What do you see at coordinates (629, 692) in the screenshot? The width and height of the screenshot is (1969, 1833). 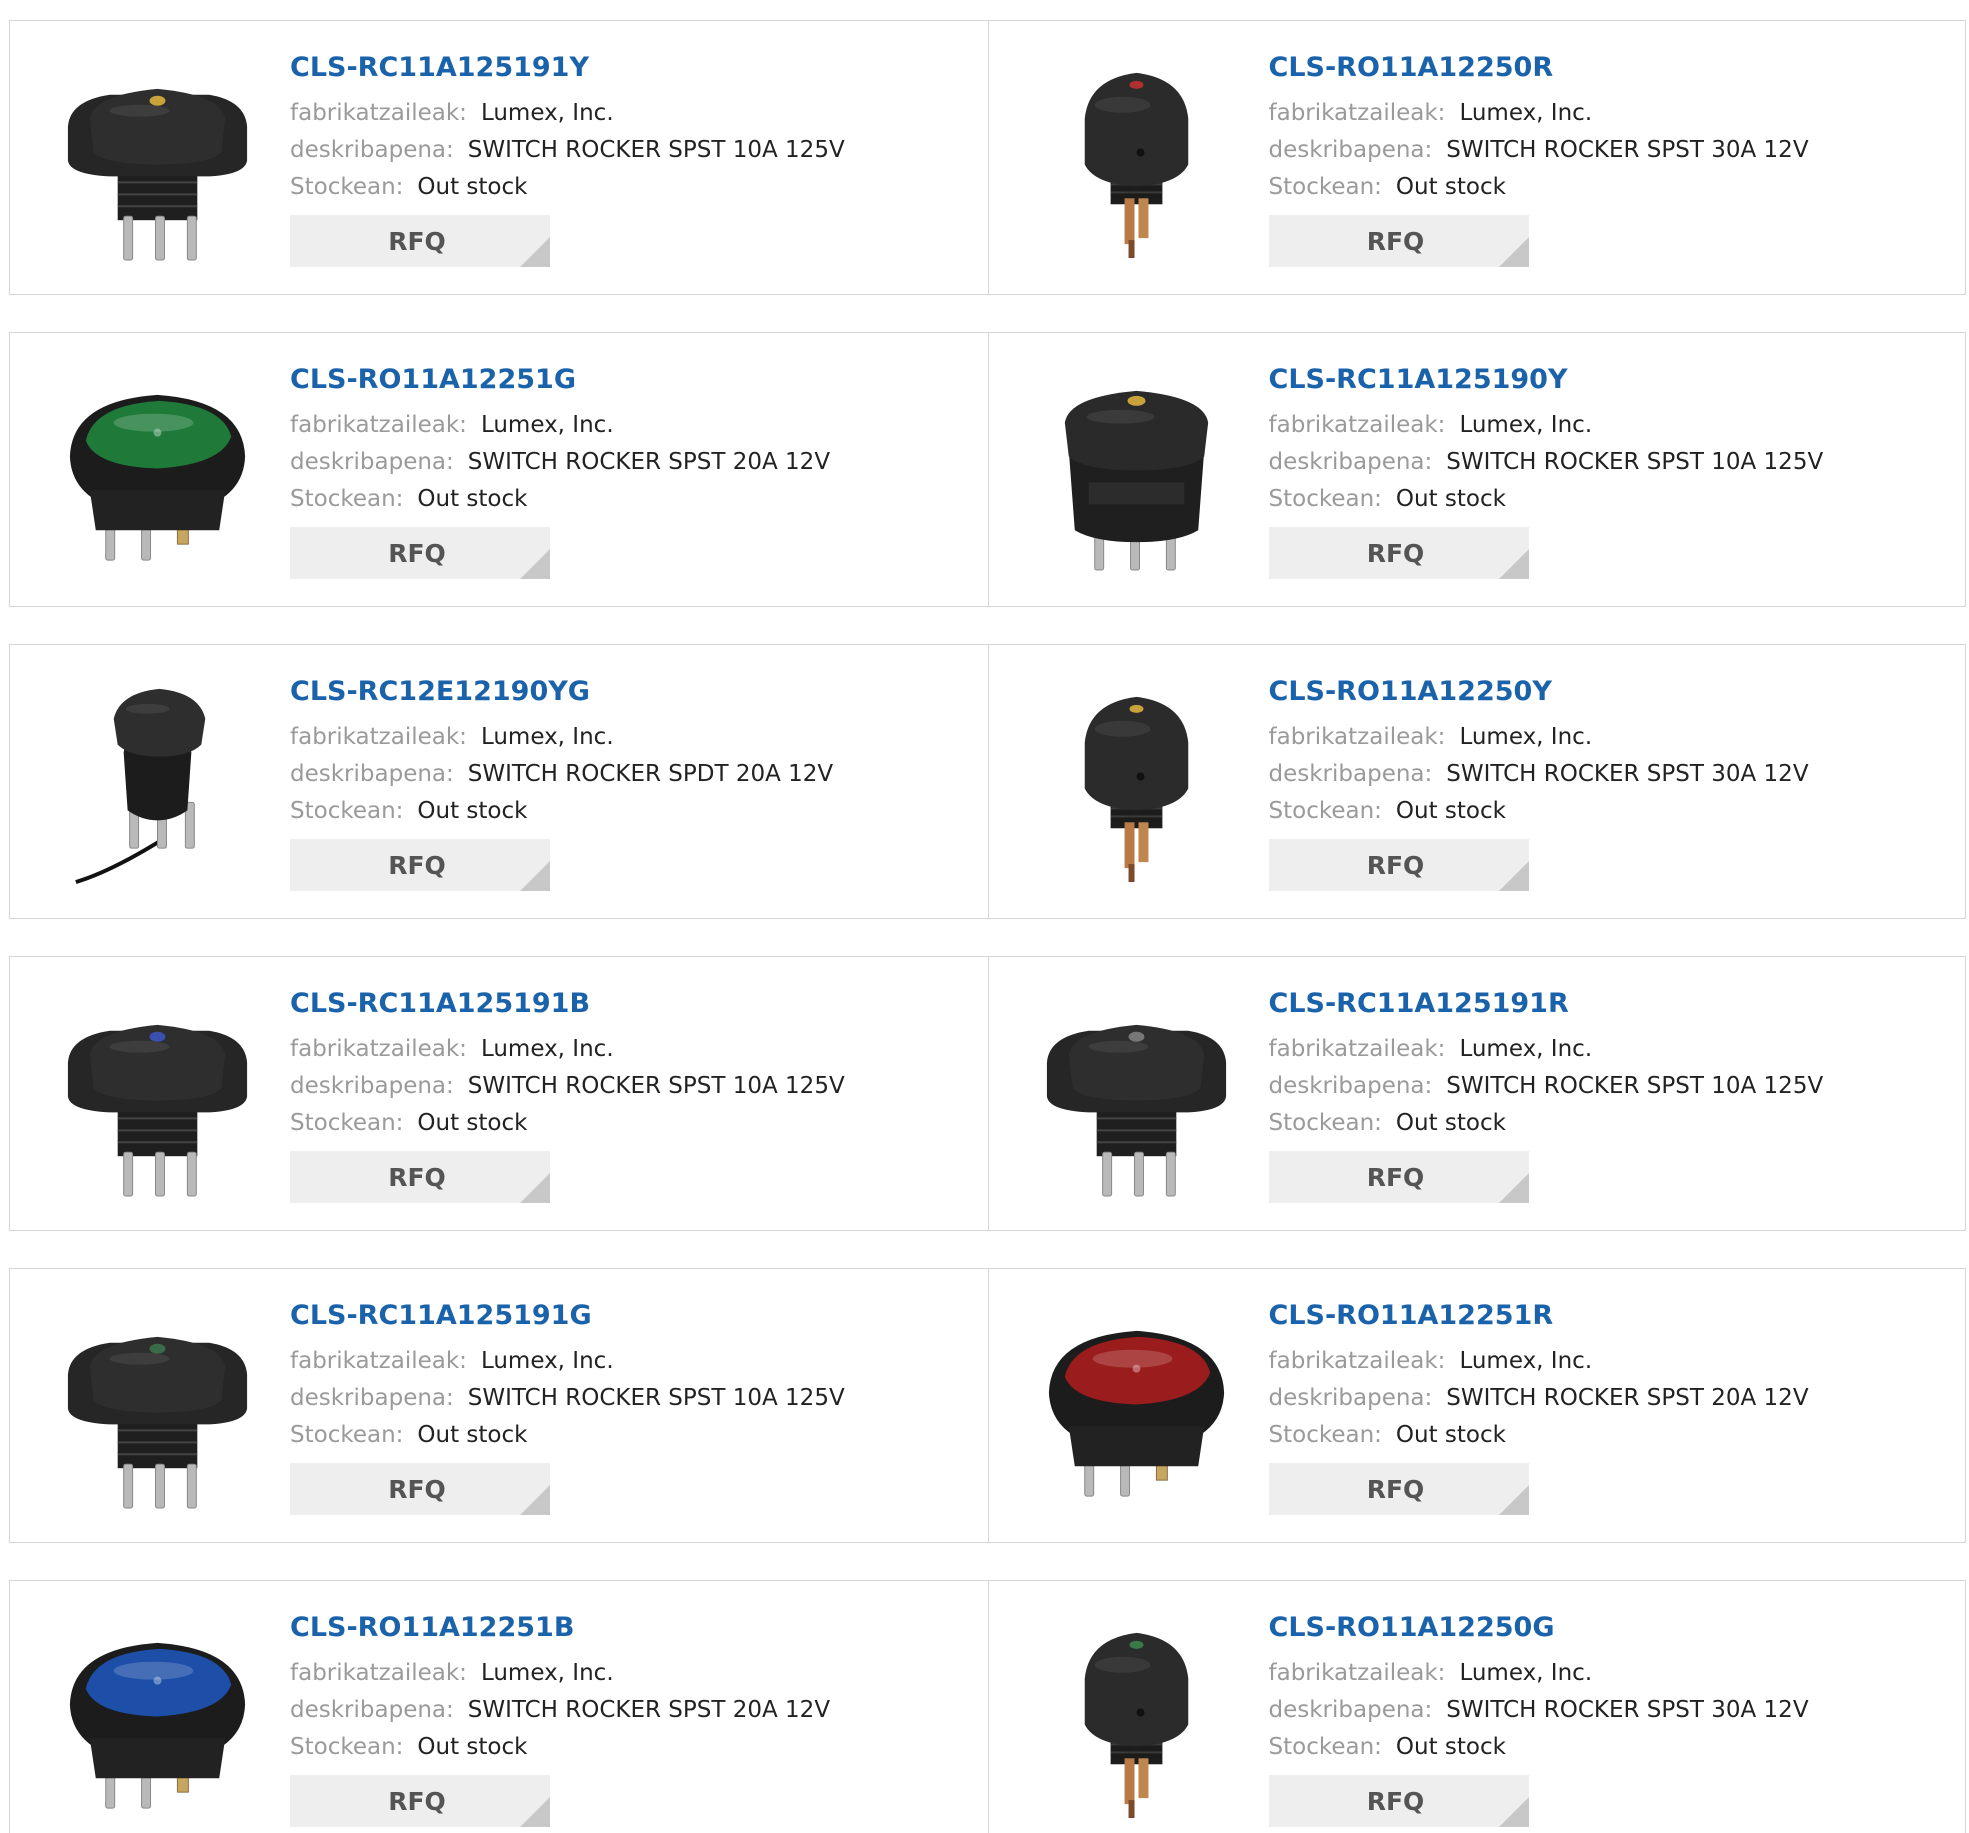 I see `part-number-link: CLS-RC12E12190YG` at bounding box center [629, 692].